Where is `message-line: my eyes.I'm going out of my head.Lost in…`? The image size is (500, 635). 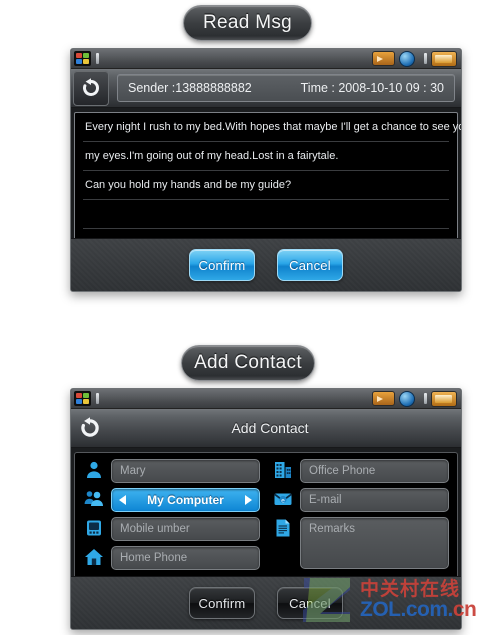
message-line: my eyes.I'm going out of my head.Lost in… is located at coordinates (266, 156).